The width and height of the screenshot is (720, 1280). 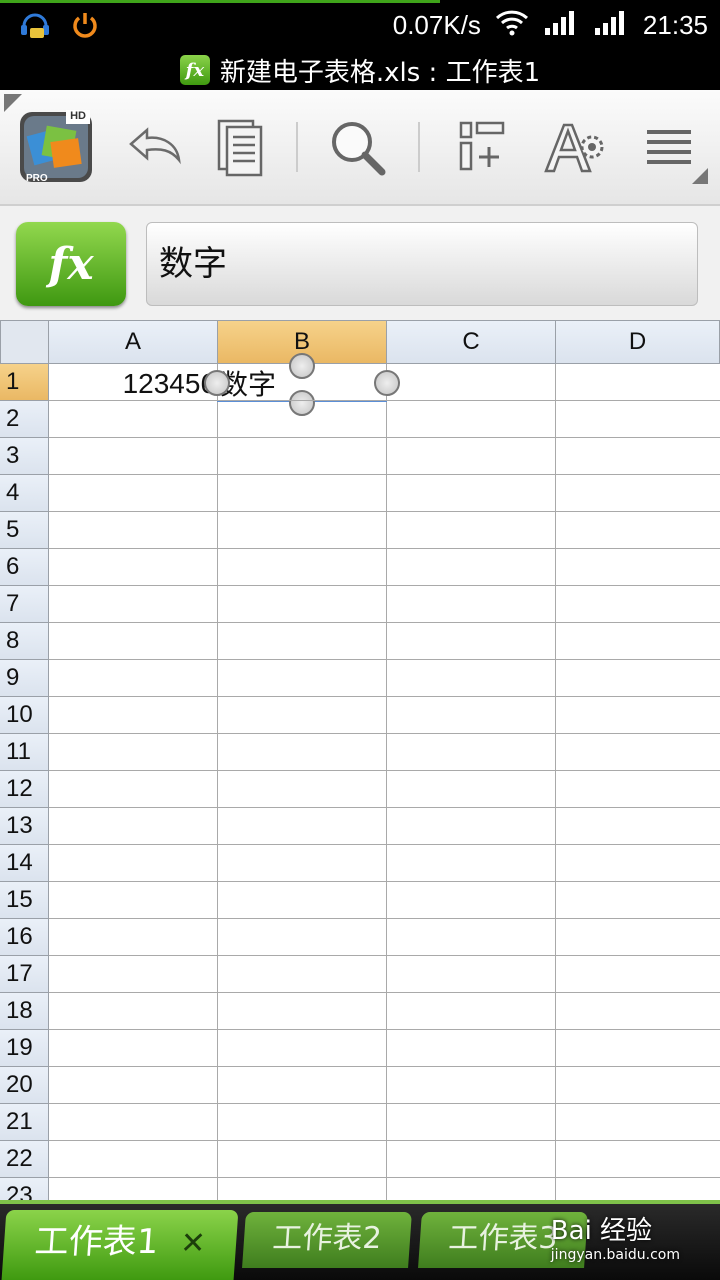 I want to click on undo-button, so click(x=153, y=147).